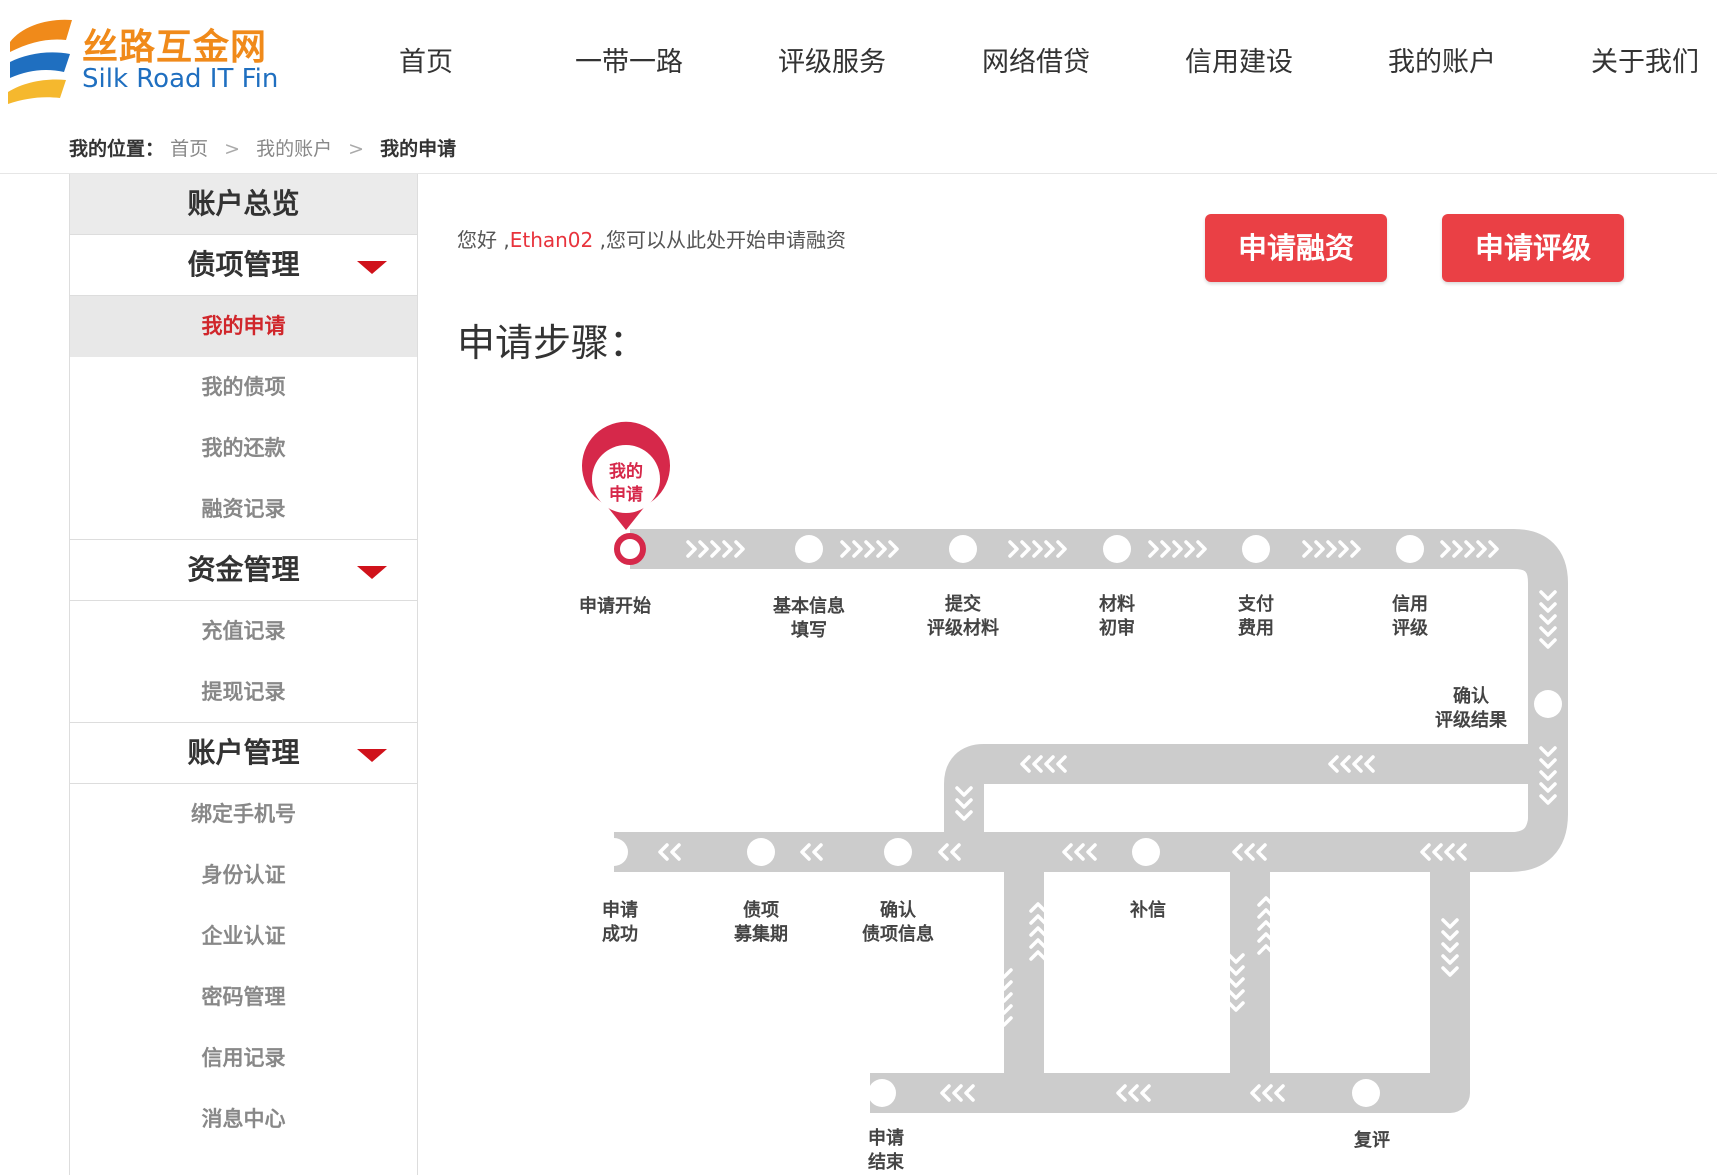 The height and width of the screenshot is (1175, 1717). What do you see at coordinates (1471, 720) in the screenshot?
I see `step-label-confirm-rating: 评级结果` at bounding box center [1471, 720].